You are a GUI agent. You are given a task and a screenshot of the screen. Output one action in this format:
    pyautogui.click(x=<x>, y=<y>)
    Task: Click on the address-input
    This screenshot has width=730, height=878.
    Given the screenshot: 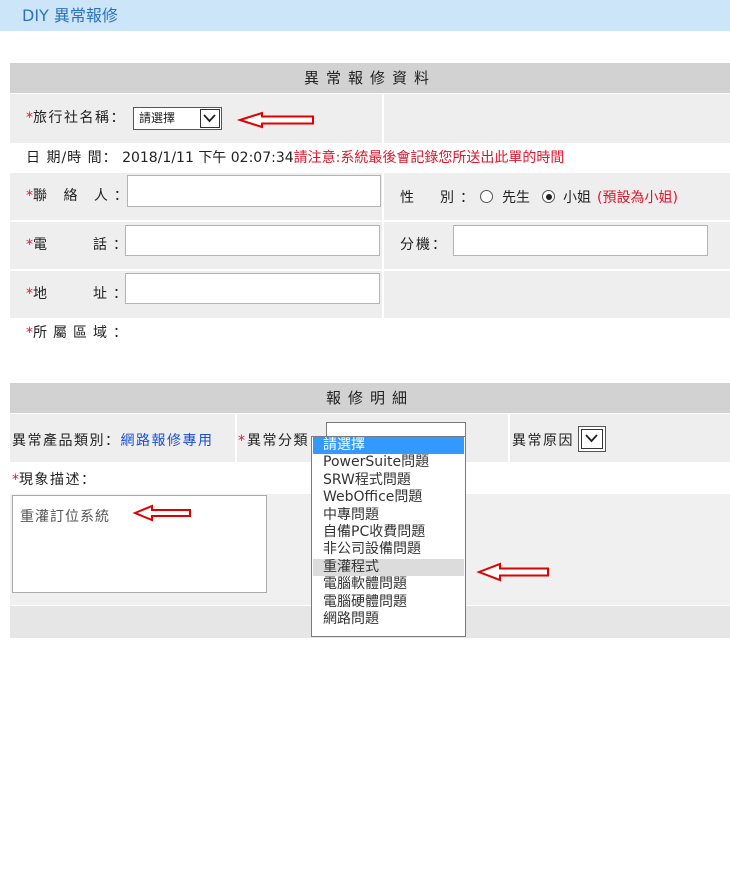 What is the action you would take?
    pyautogui.click(x=252, y=288)
    